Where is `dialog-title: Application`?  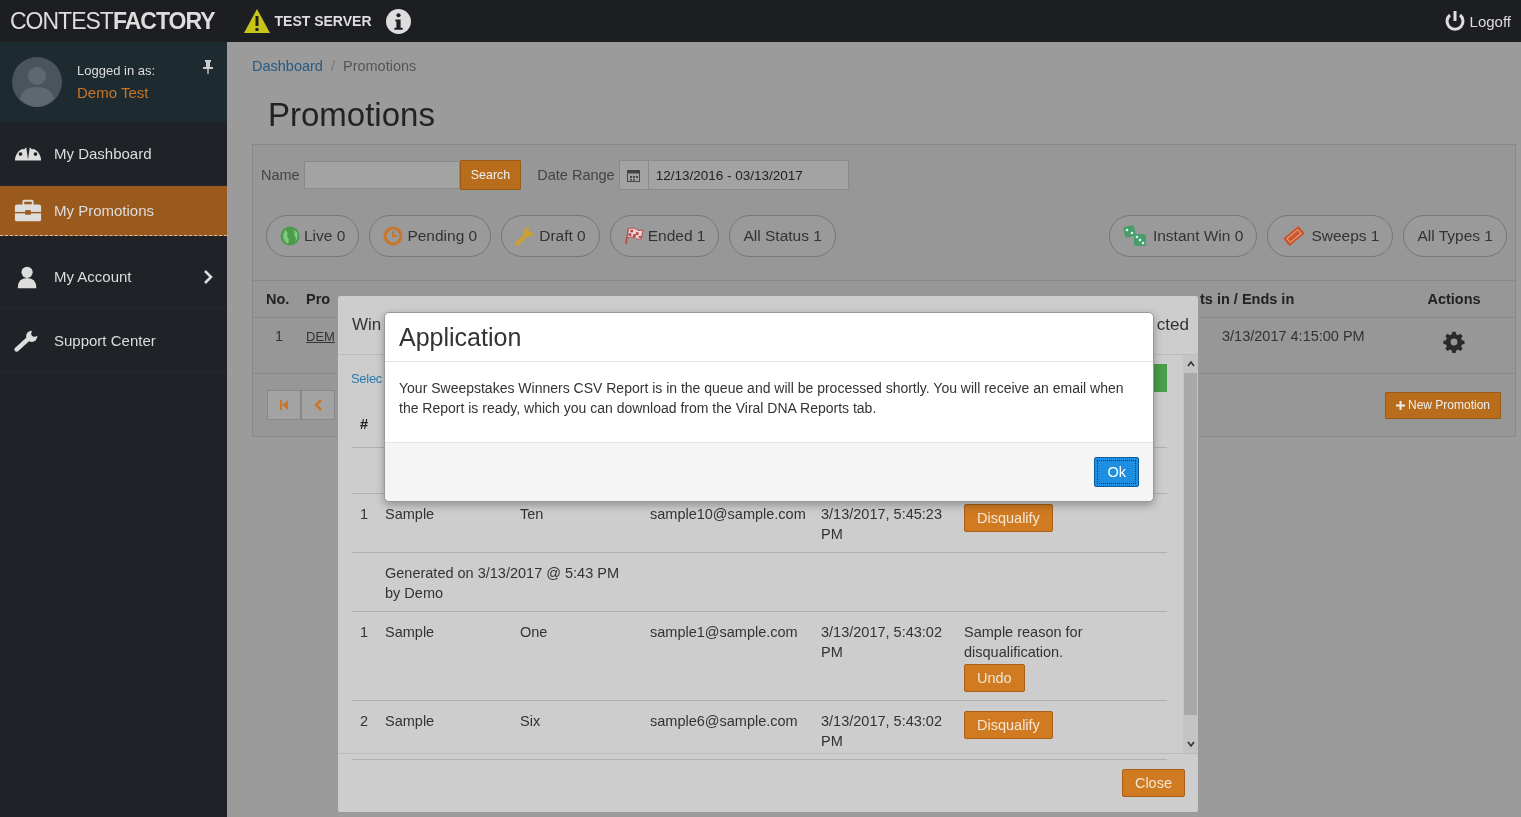
dialog-title: Application is located at coordinates (460, 337).